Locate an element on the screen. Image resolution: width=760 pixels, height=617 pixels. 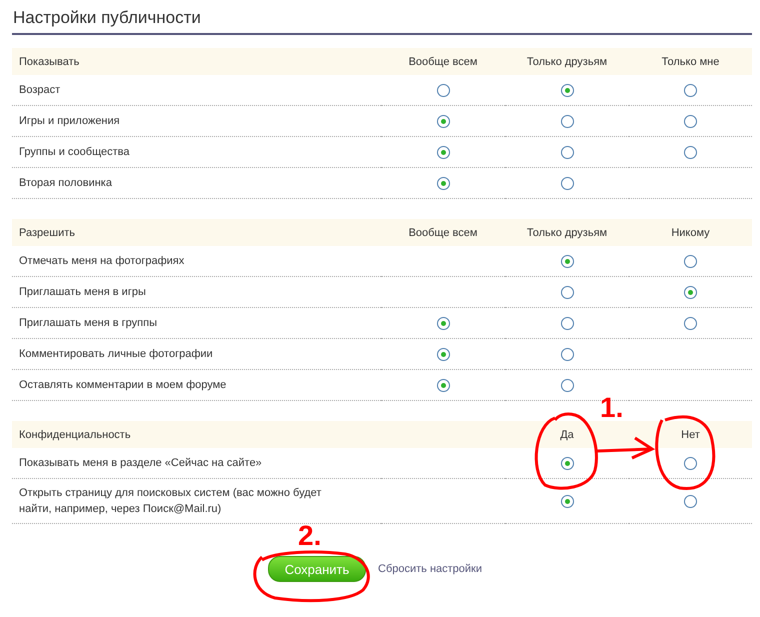
section-heading: Конфиденциальность is located at coordinates (75, 434).